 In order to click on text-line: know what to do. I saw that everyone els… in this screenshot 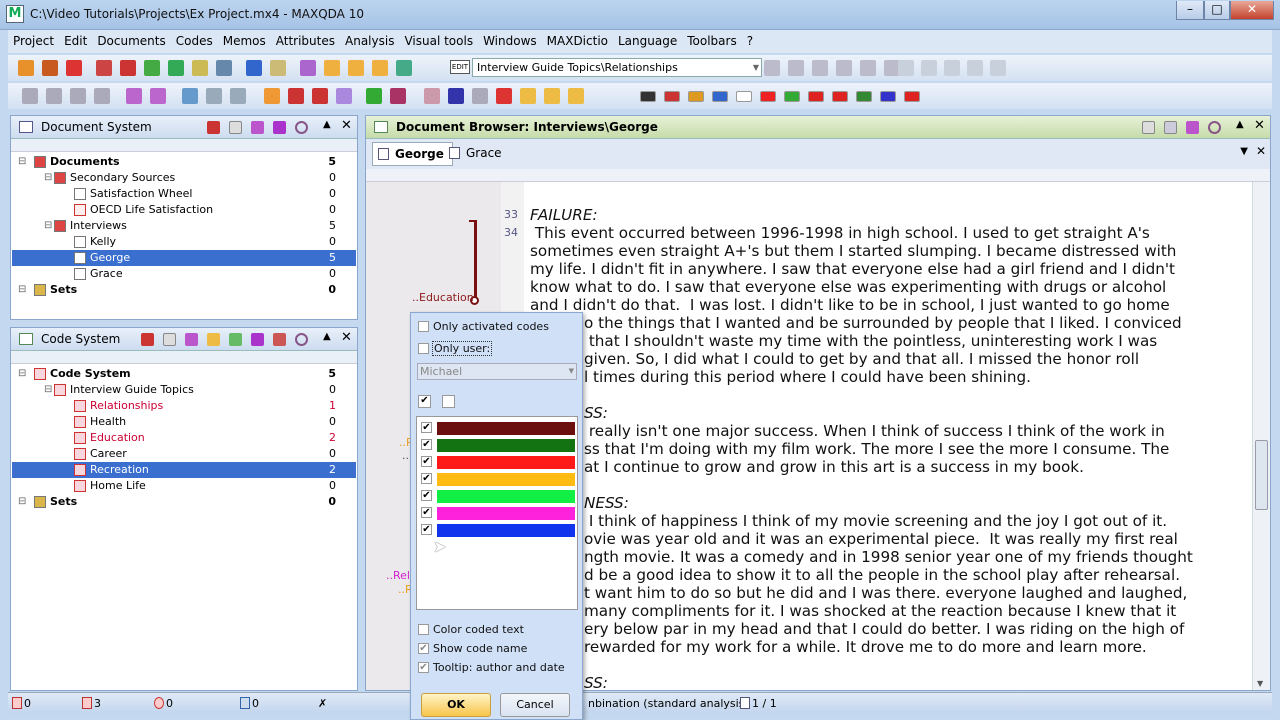, I will do `click(848, 287)`.